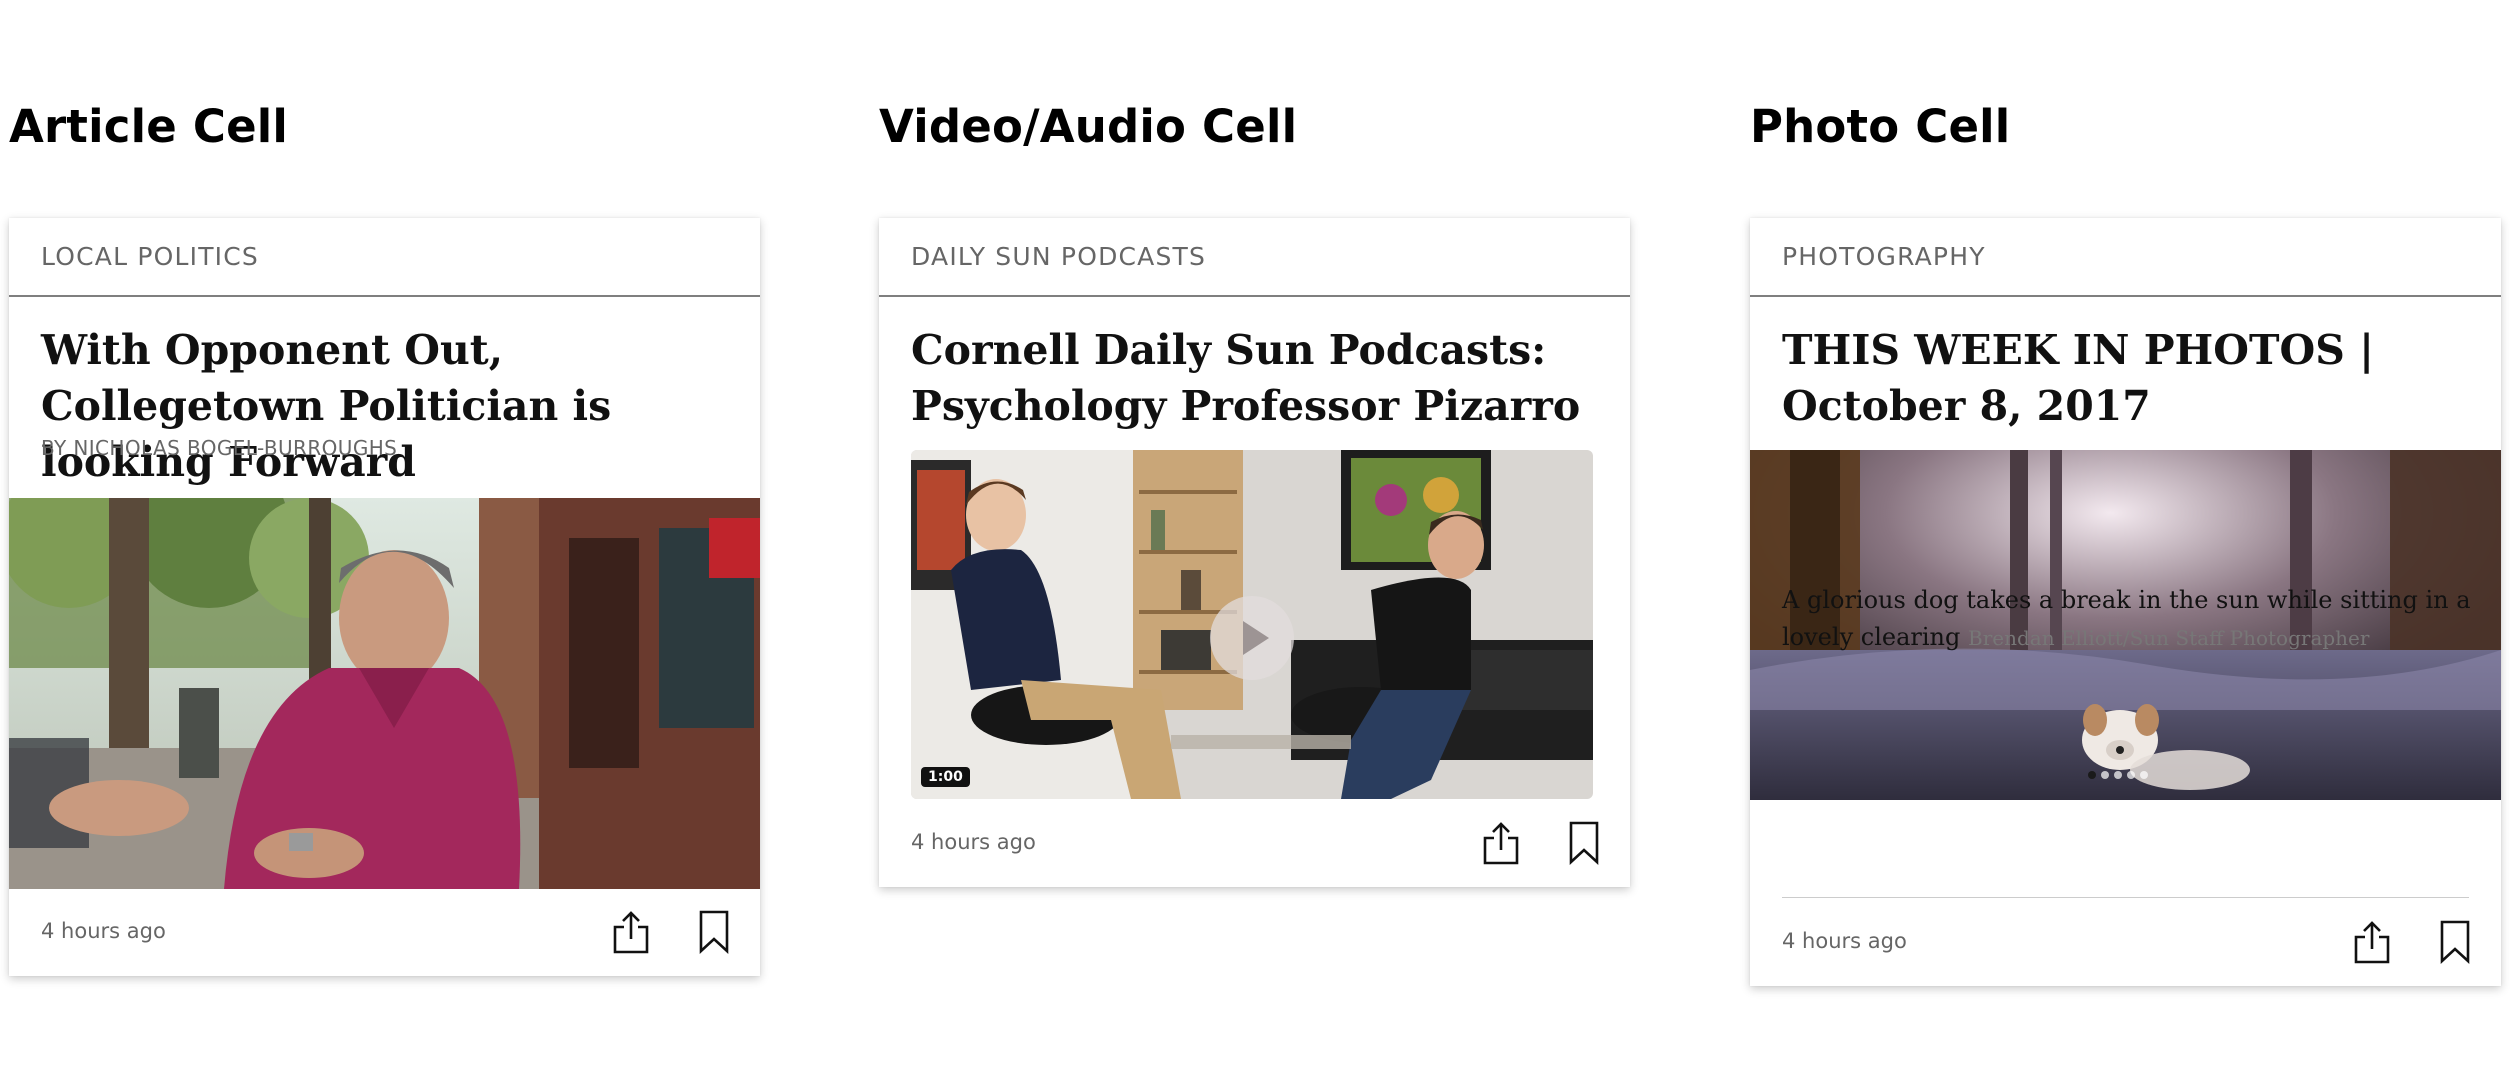  I want to click on photo-cell-title: Photo Cell, so click(1880, 126).